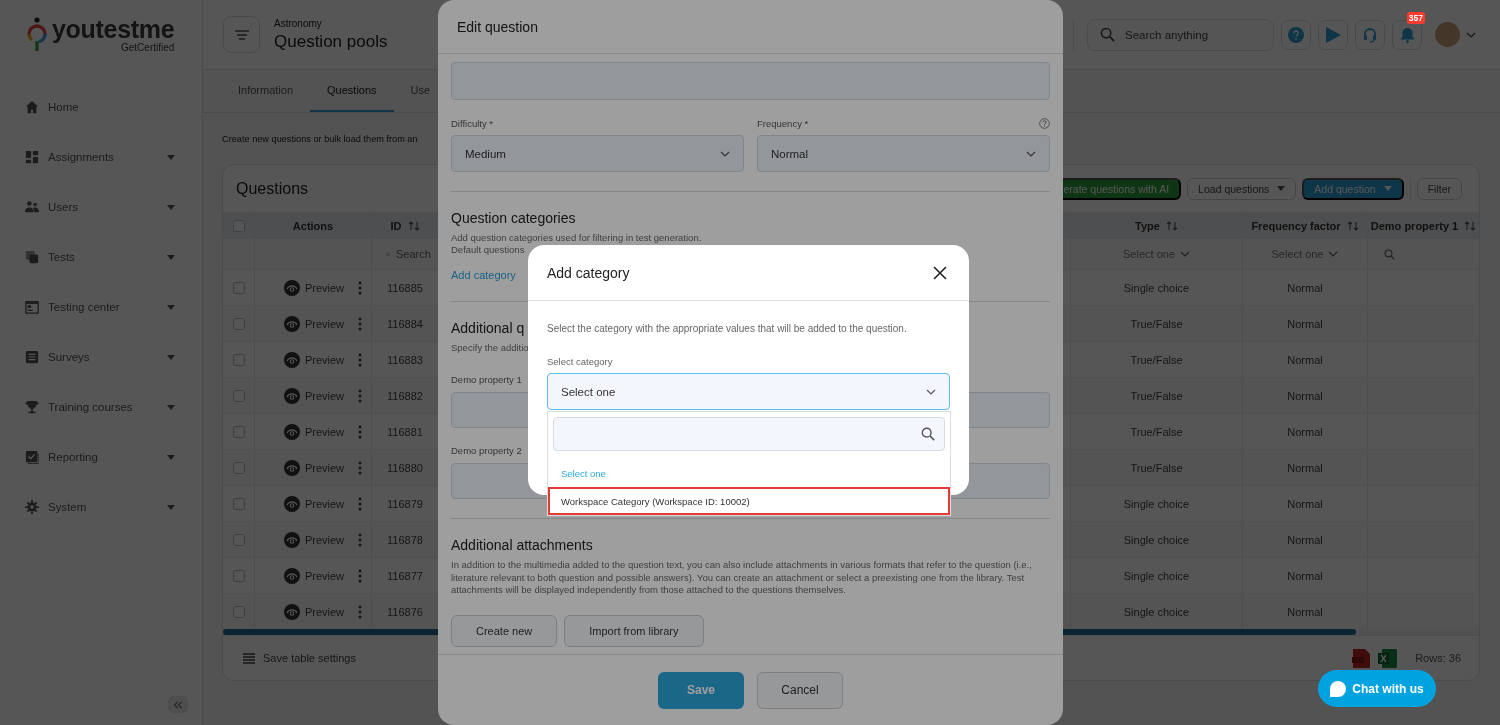  Describe the element at coordinates (576, 238) in the screenshot. I see `section-description: Add question categories used for filtering in test generation.` at that location.